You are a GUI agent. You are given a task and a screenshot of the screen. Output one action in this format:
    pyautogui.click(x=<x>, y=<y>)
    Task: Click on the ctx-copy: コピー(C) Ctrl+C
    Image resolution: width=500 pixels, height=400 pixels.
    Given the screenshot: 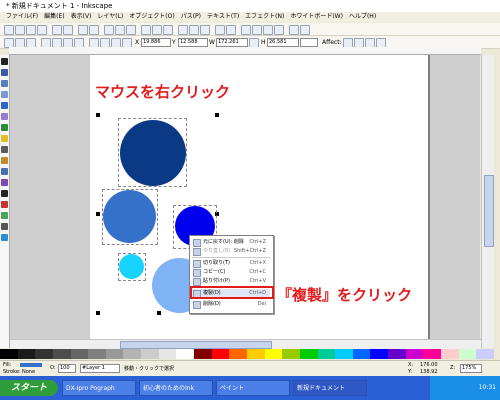 What is the action you would take?
    pyautogui.click(x=231, y=272)
    